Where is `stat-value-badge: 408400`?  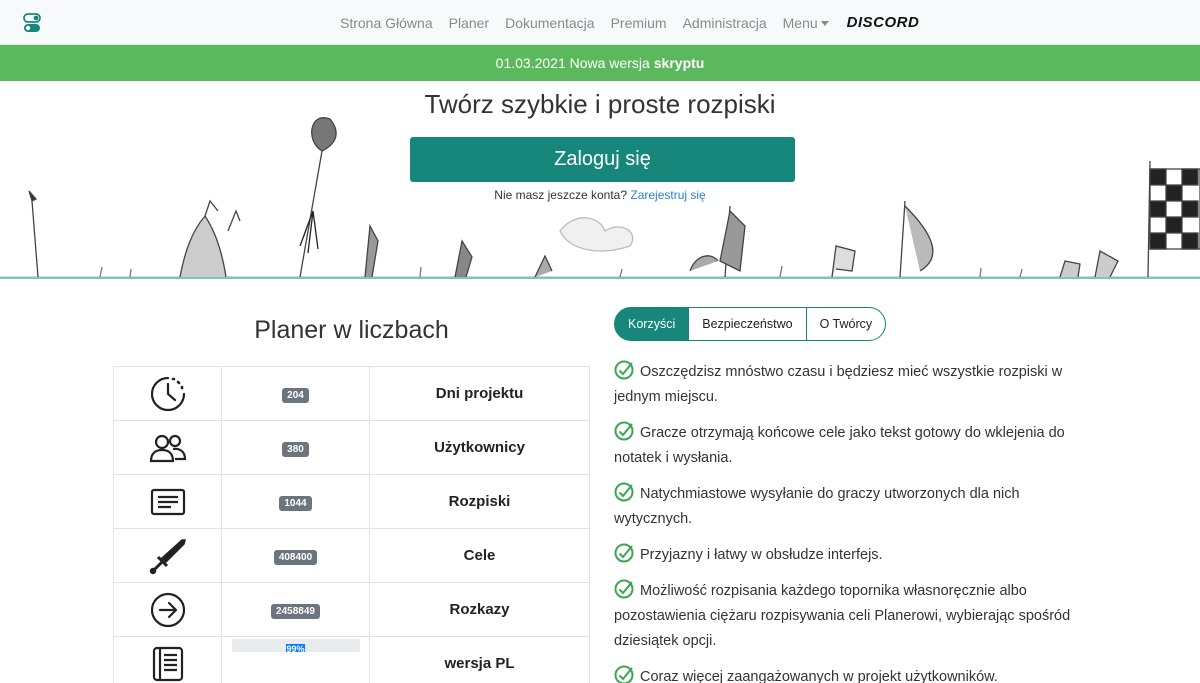
stat-value-badge: 408400 is located at coordinates (295, 557).